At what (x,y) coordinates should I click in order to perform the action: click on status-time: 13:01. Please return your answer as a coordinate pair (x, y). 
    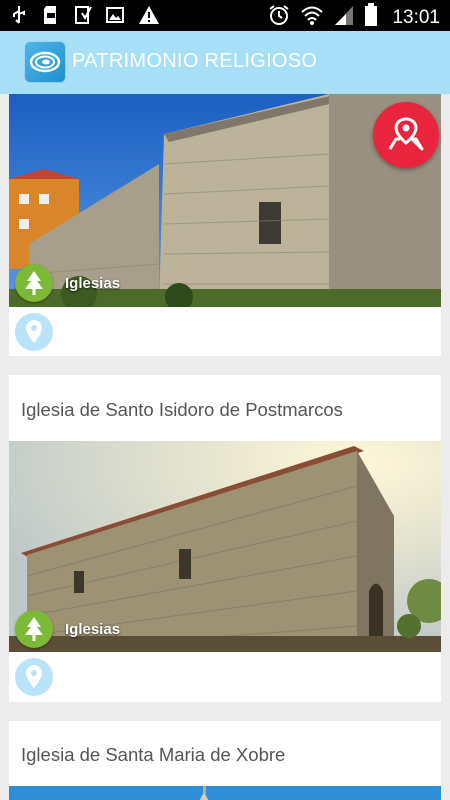
    Looking at the image, I should click on (416, 17).